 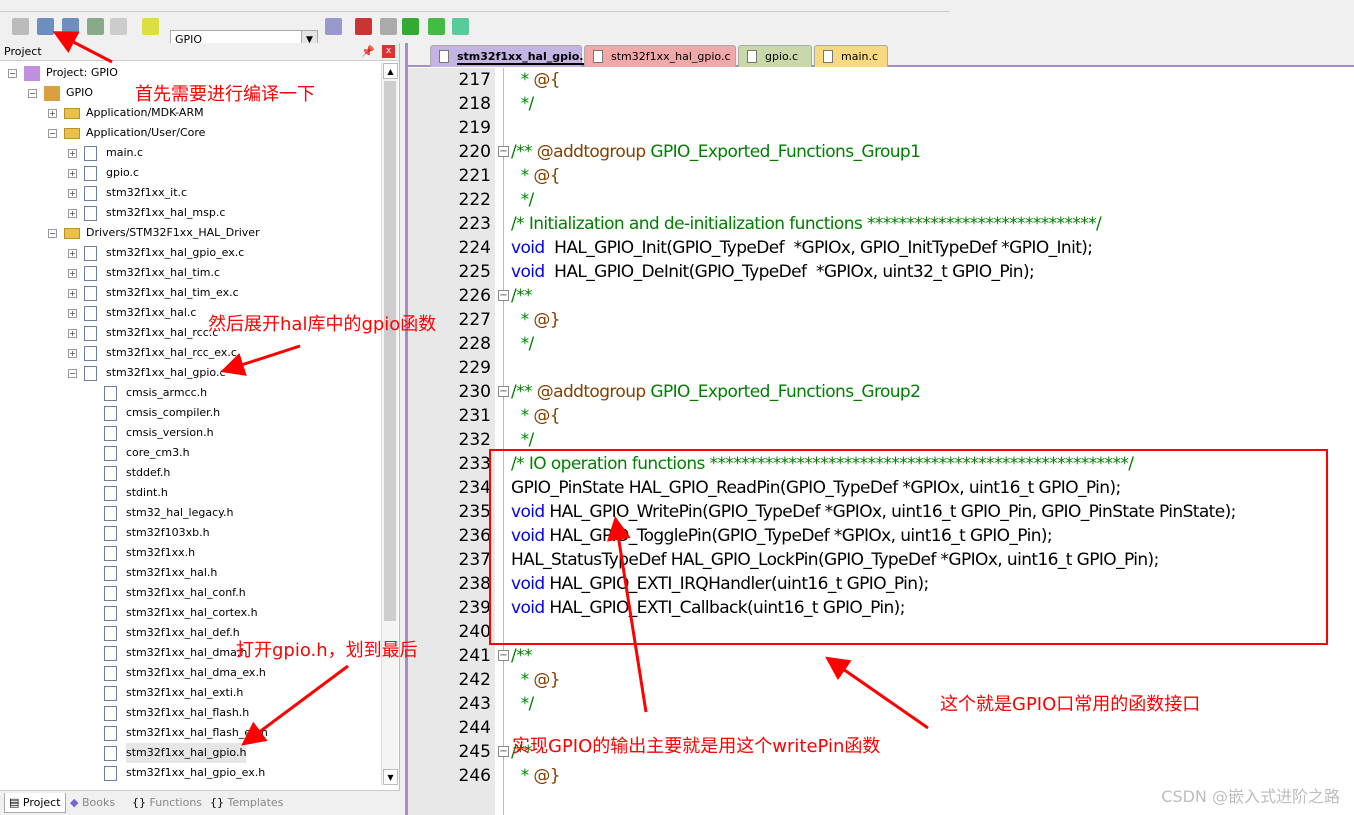 What do you see at coordinates (92, 803) in the screenshot?
I see `tab-books: ◆ Books` at bounding box center [92, 803].